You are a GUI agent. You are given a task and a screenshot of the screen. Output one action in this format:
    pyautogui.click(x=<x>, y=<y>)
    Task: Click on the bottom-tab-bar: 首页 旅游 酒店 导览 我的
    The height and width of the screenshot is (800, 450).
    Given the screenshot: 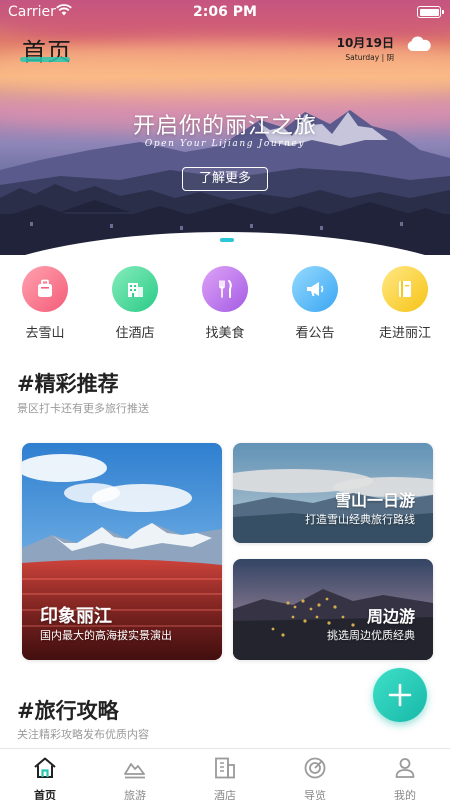 What is the action you would take?
    pyautogui.click(x=225, y=774)
    